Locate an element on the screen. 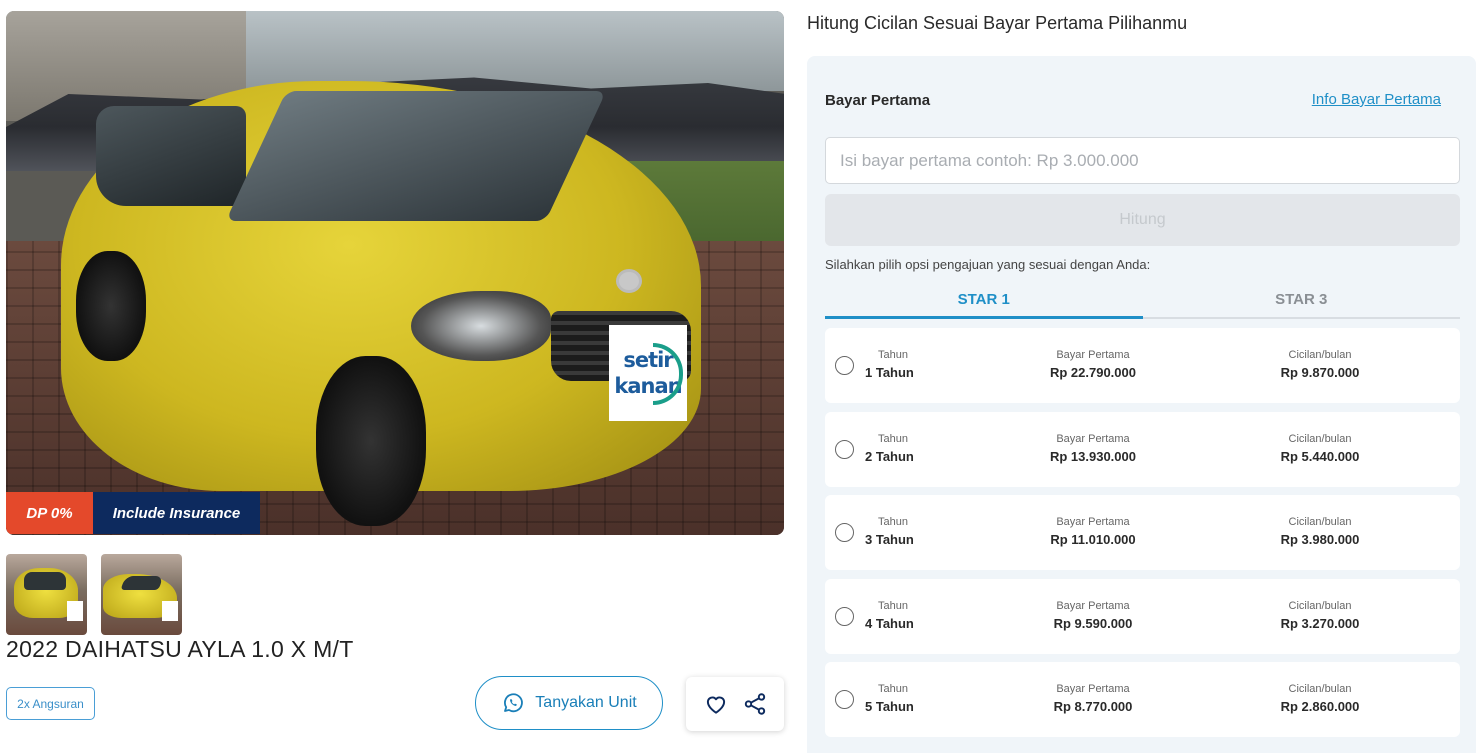  badge-row: DP 0% Include Insurance is located at coordinates (133, 513).